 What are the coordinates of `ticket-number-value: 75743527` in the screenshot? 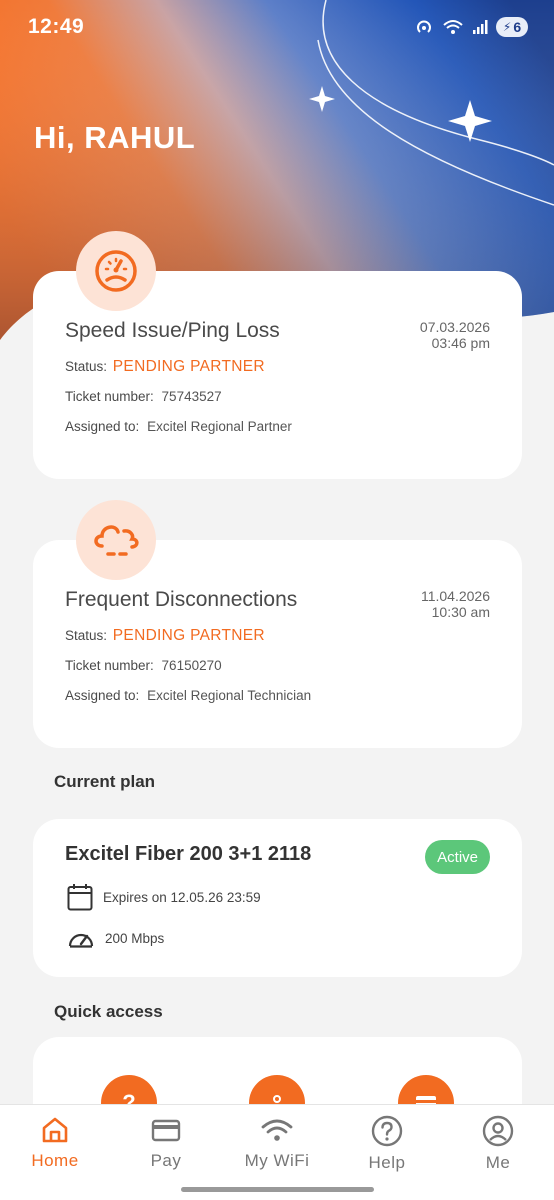 It's located at (191, 396).